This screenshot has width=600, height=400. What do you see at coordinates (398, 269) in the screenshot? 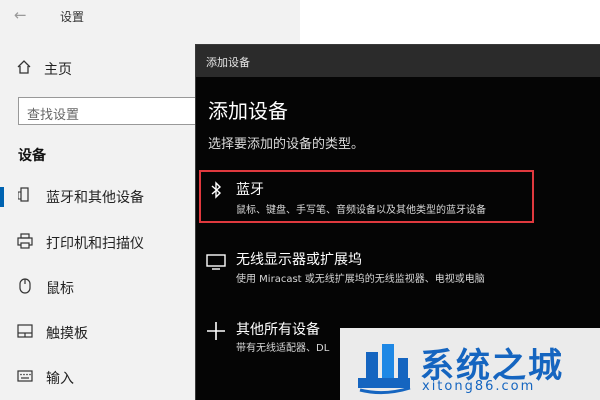
I see `option-wireless-display: 无线显示器或扩展坞 使用 Miracast 或无线扩展坞的无线监视器、电视或电脑` at bounding box center [398, 269].